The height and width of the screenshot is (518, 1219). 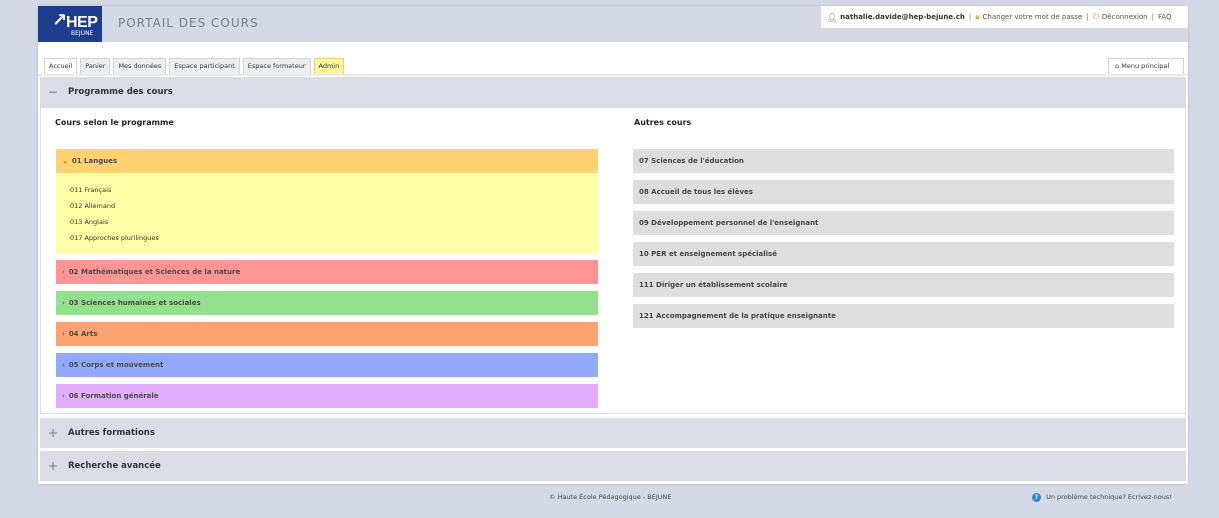 I want to click on power-icon: ⏻︎, so click(x=1095, y=16).